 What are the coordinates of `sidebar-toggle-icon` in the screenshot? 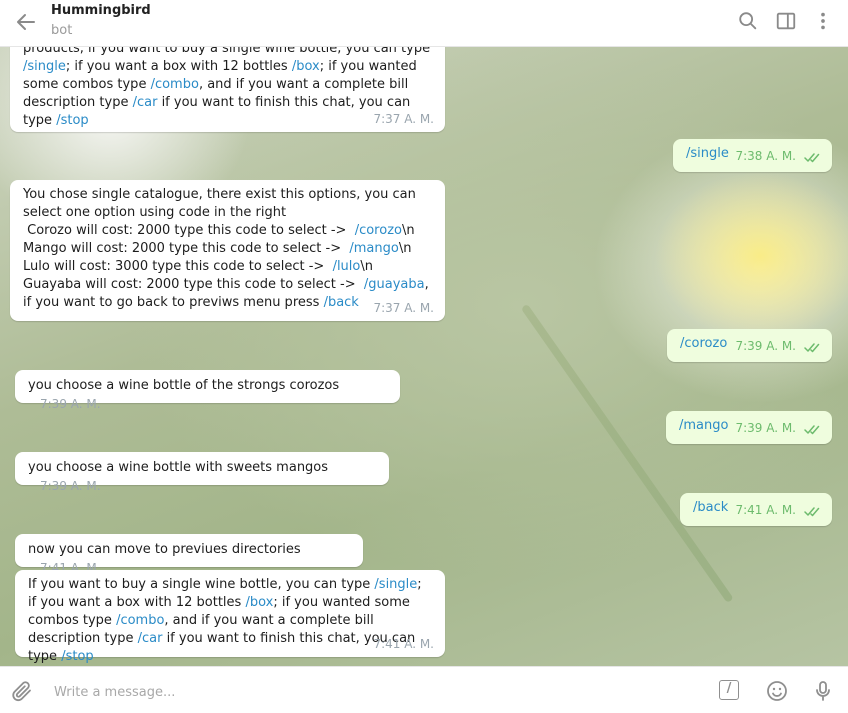 It's located at (786, 21).